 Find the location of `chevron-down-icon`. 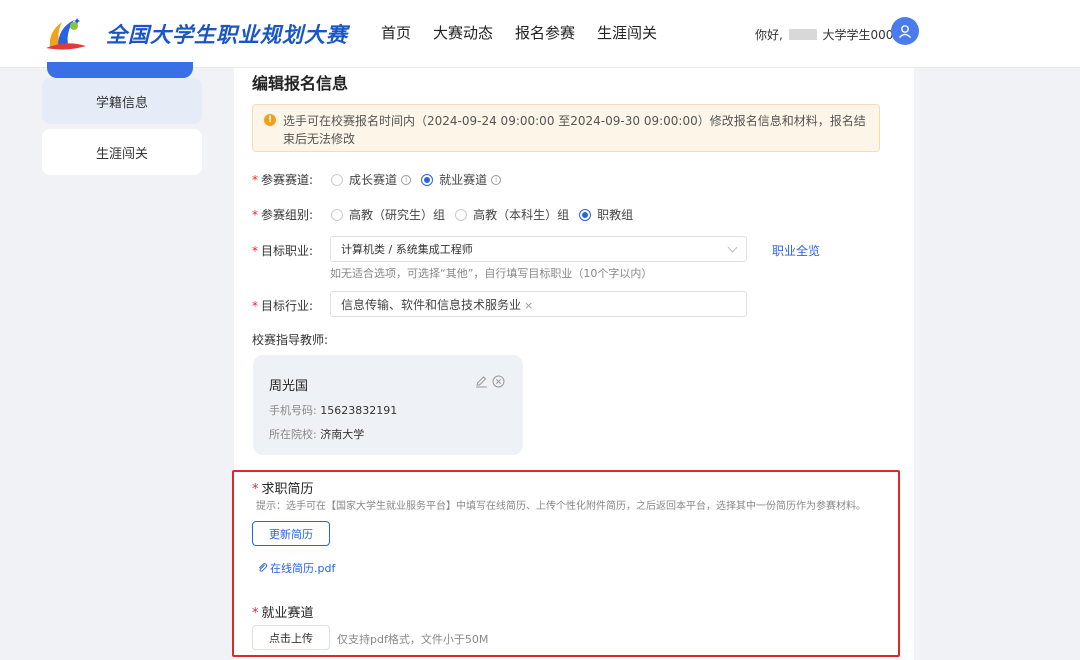

chevron-down-icon is located at coordinates (732, 247).